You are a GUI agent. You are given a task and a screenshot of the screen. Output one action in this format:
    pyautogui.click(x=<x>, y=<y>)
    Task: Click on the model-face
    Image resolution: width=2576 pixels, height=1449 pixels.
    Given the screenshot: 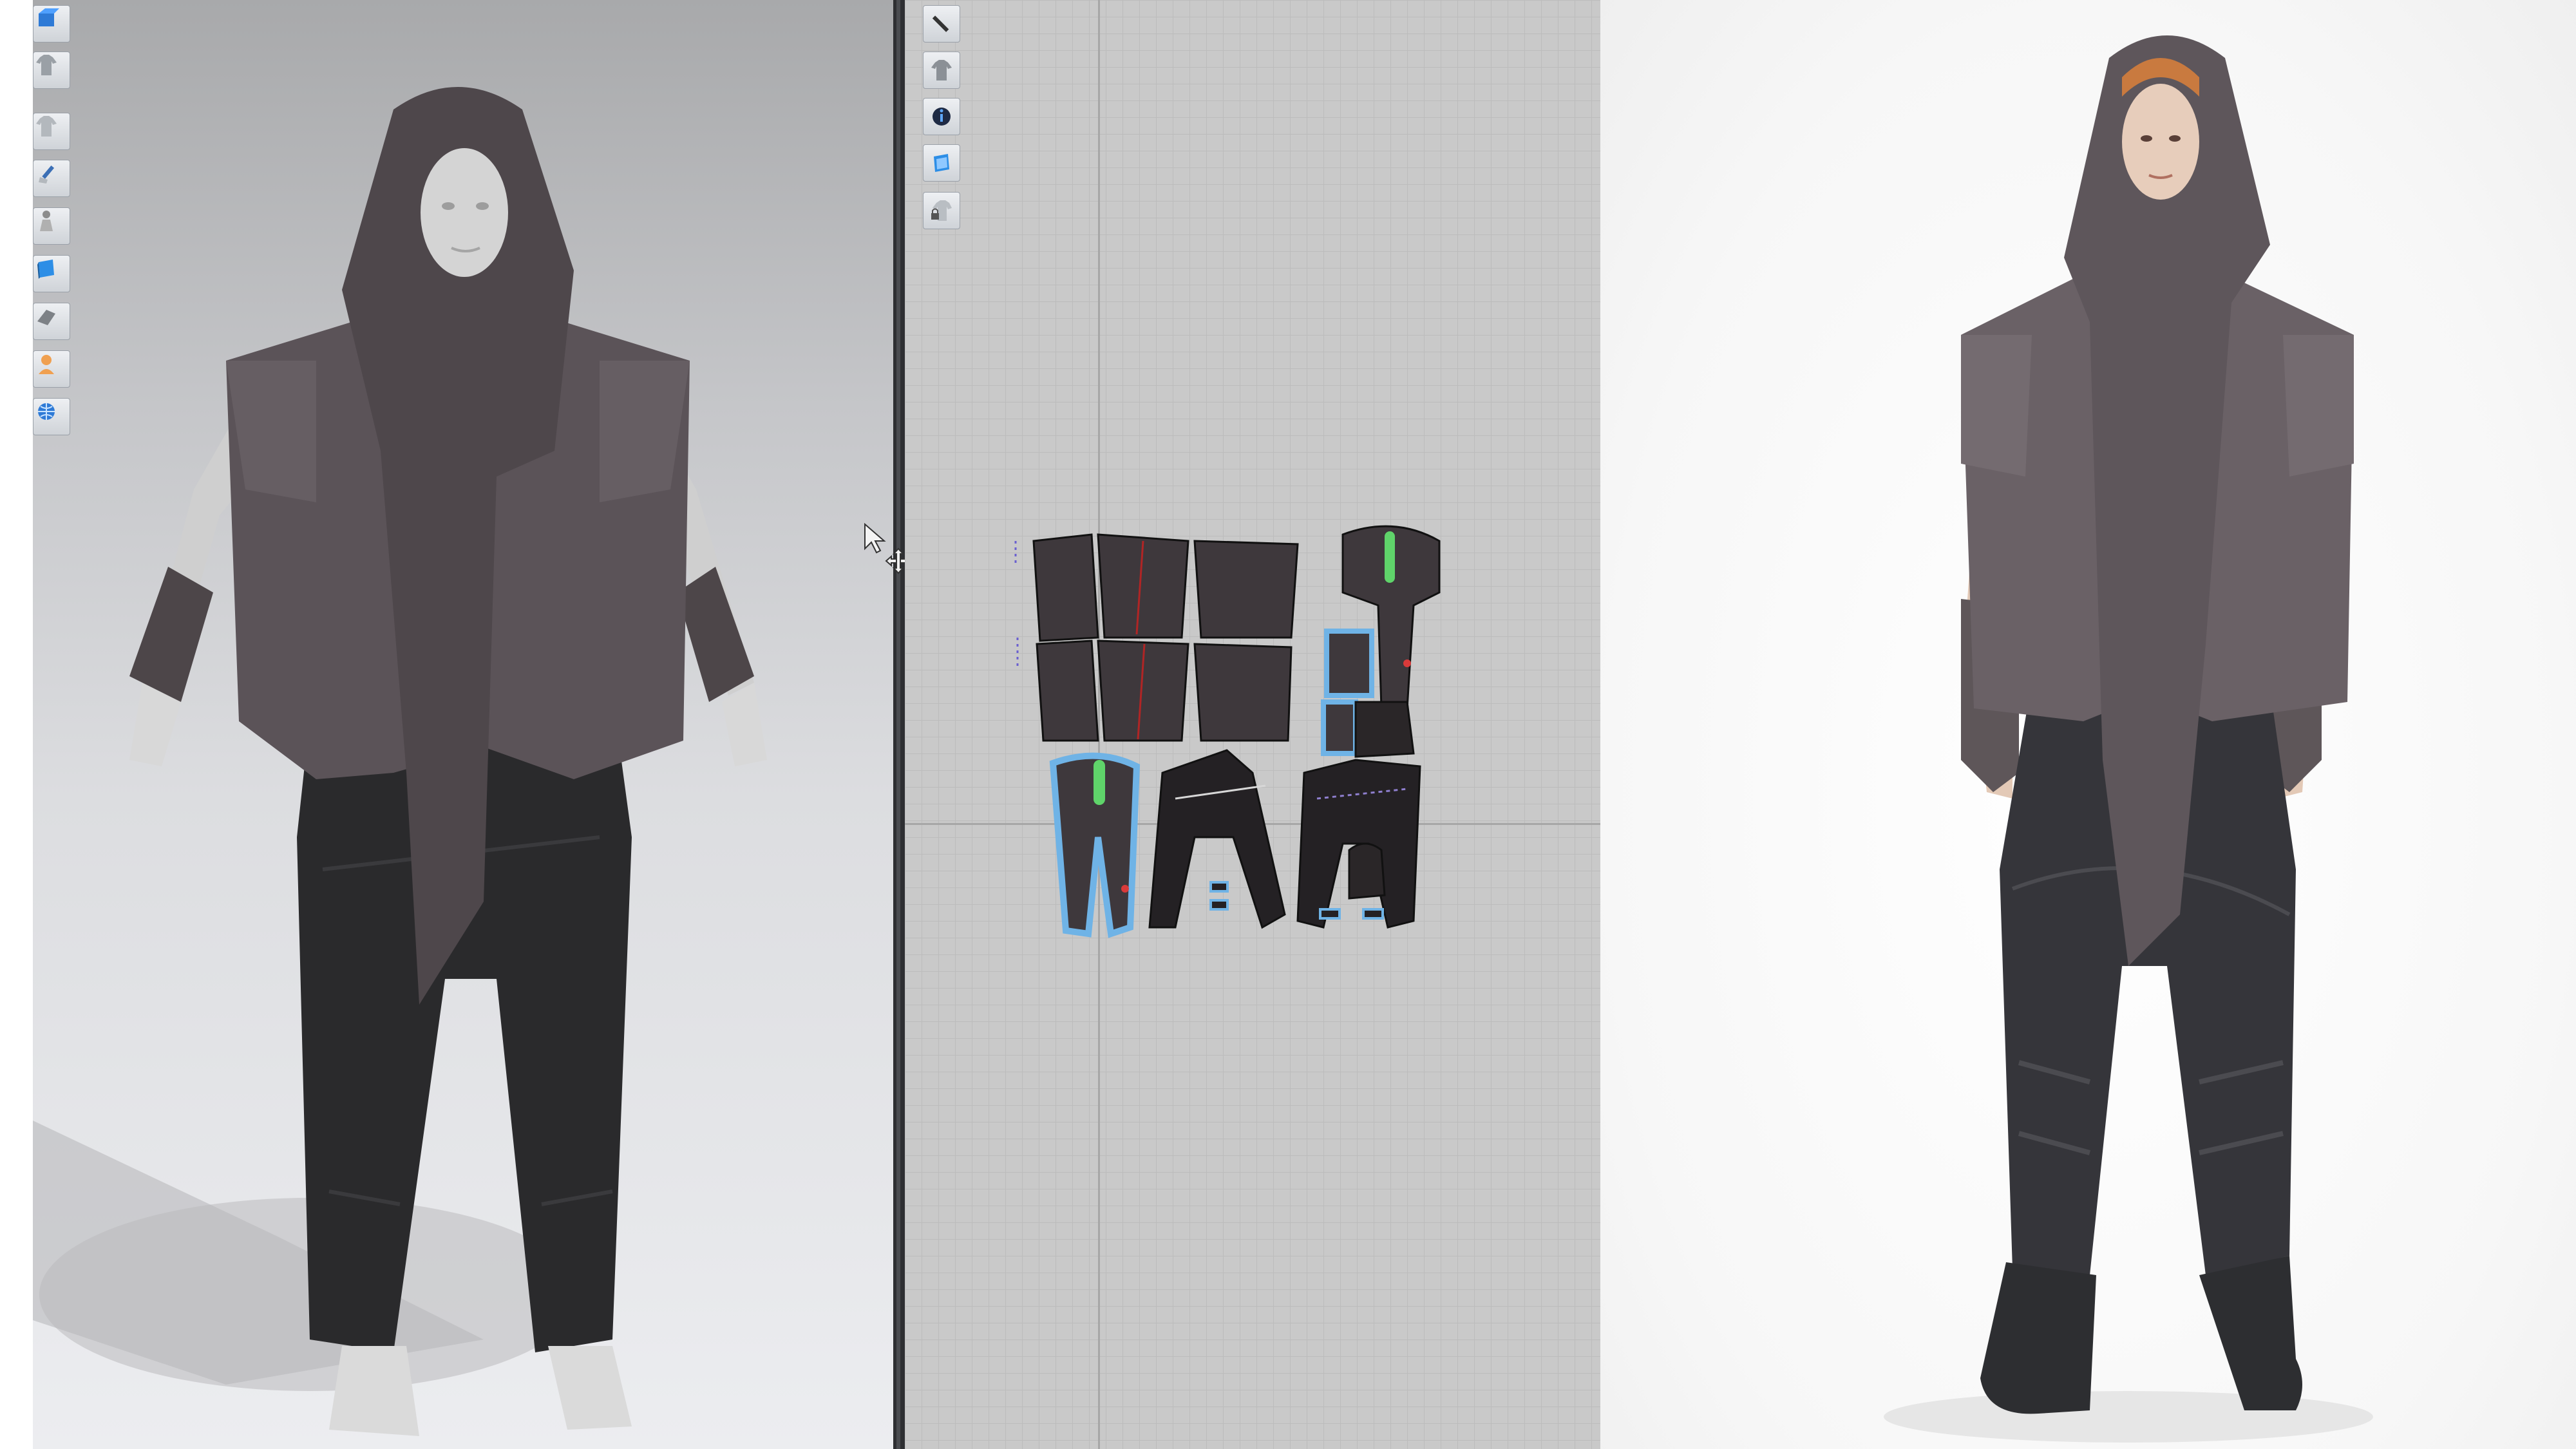 What is the action you would take?
    pyautogui.click(x=2161, y=142)
    